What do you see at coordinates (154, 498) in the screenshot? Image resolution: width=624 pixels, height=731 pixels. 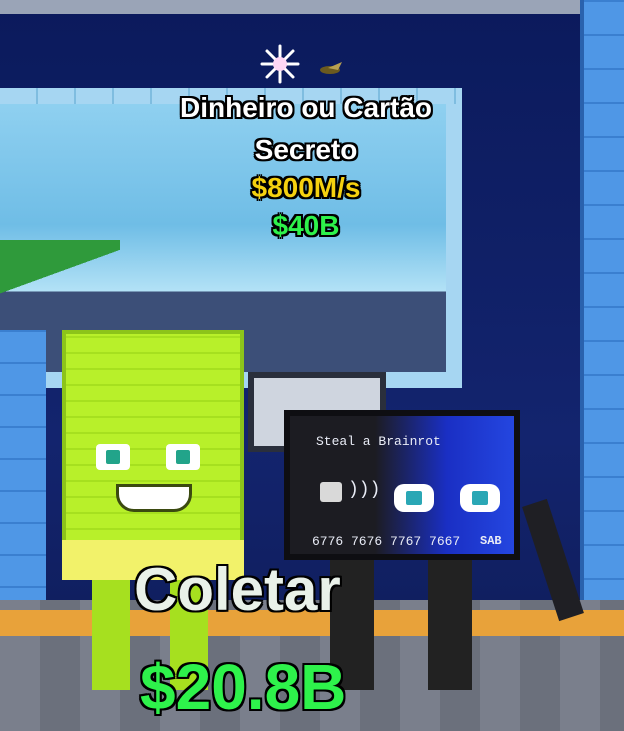 I see `sponge-mouth` at bounding box center [154, 498].